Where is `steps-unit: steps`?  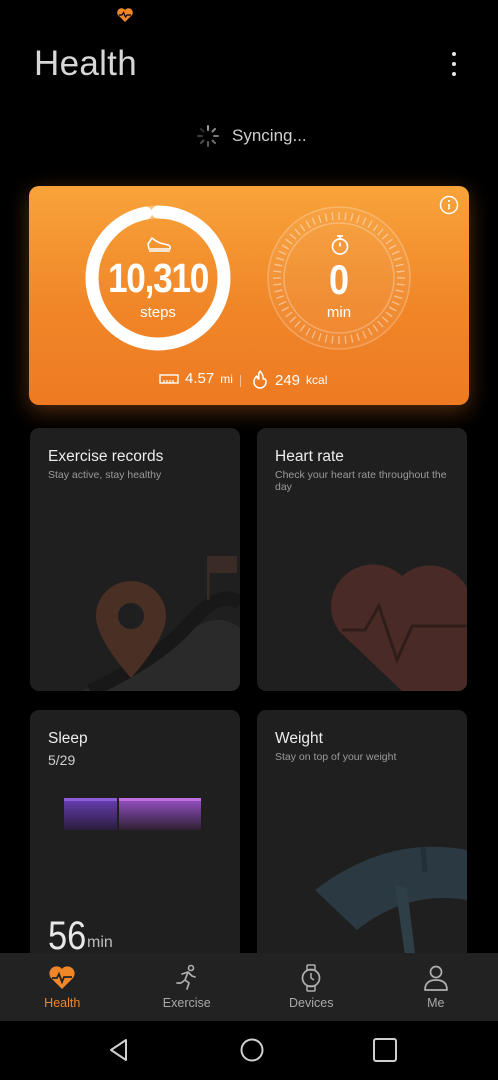 steps-unit: steps is located at coordinates (158, 312).